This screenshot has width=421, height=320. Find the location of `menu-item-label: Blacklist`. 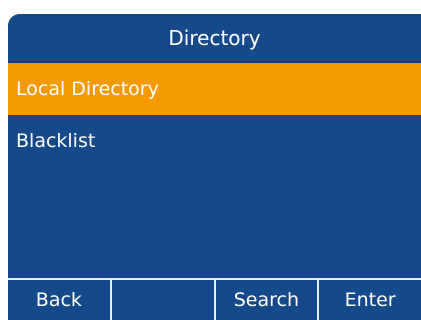

menu-item-label: Blacklist is located at coordinates (56, 141).